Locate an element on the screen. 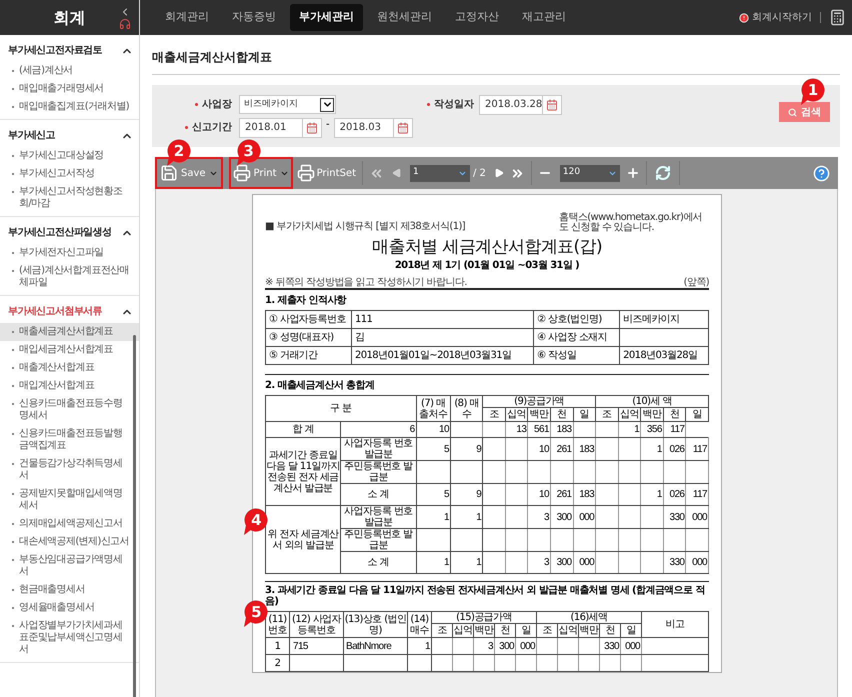 This screenshot has height=697, width=852. sidebar-item: 의제매입세액공제신고서 is located at coordinates (69, 524).